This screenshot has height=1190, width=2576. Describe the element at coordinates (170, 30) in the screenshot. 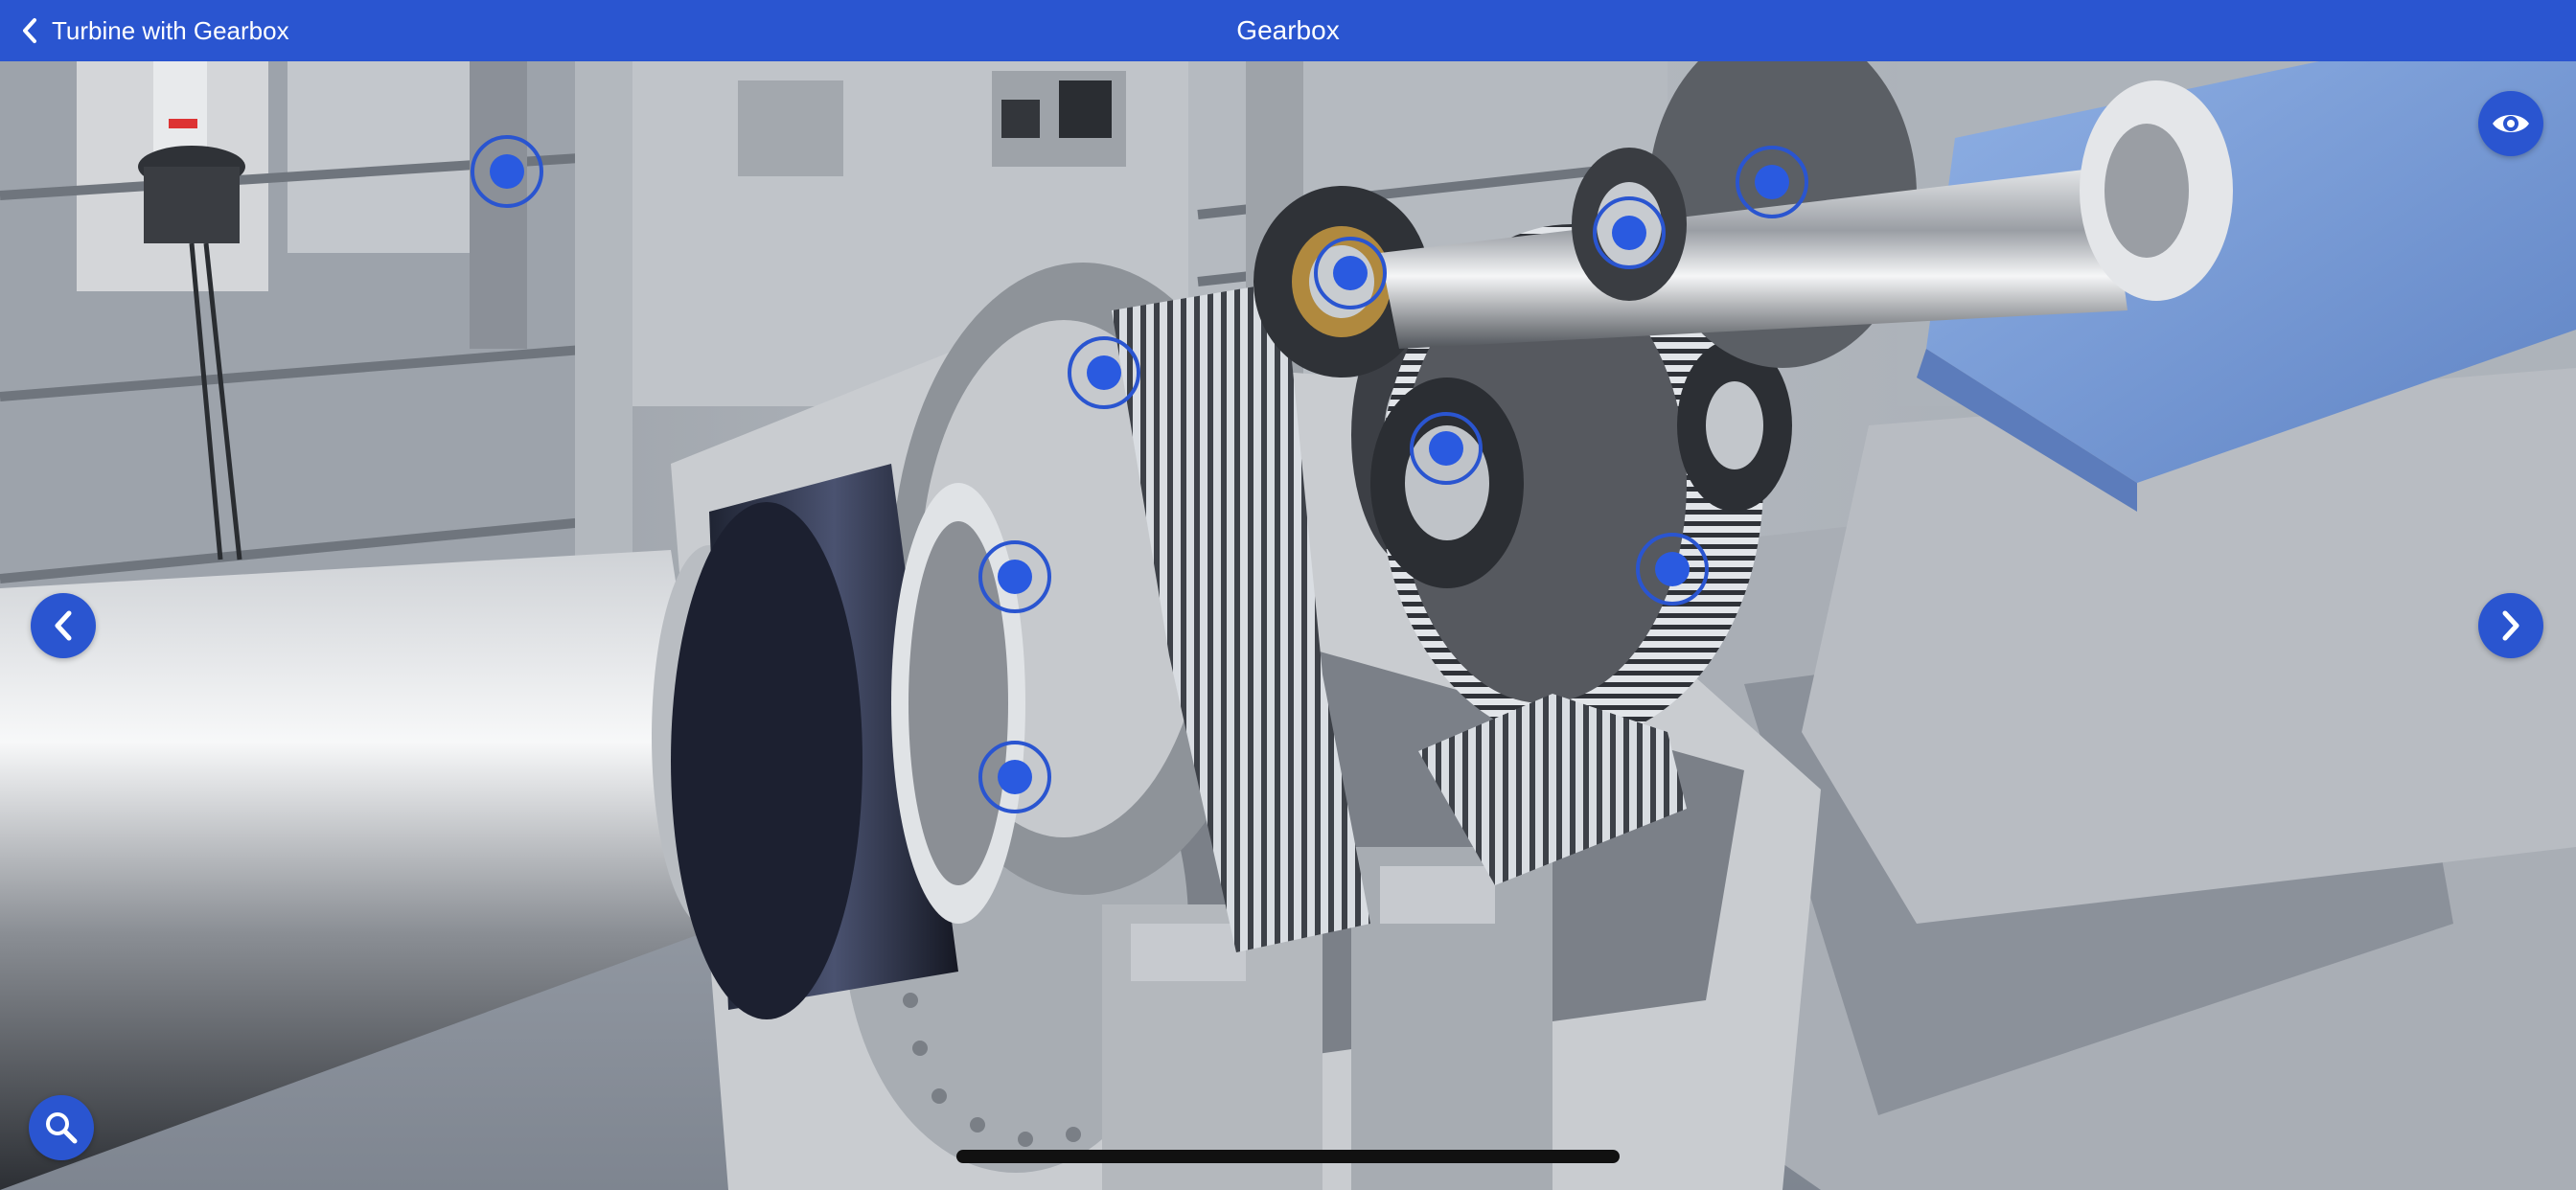

I see `back-button-label: Turbine with Gearbox` at that location.